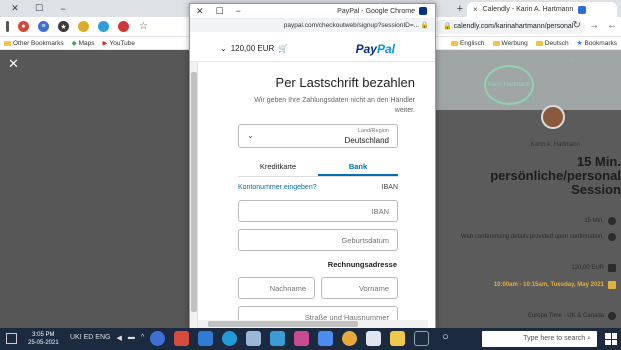  What do you see at coordinates (612, 25) in the screenshot?
I see `back-icon: ←` at bounding box center [612, 25].